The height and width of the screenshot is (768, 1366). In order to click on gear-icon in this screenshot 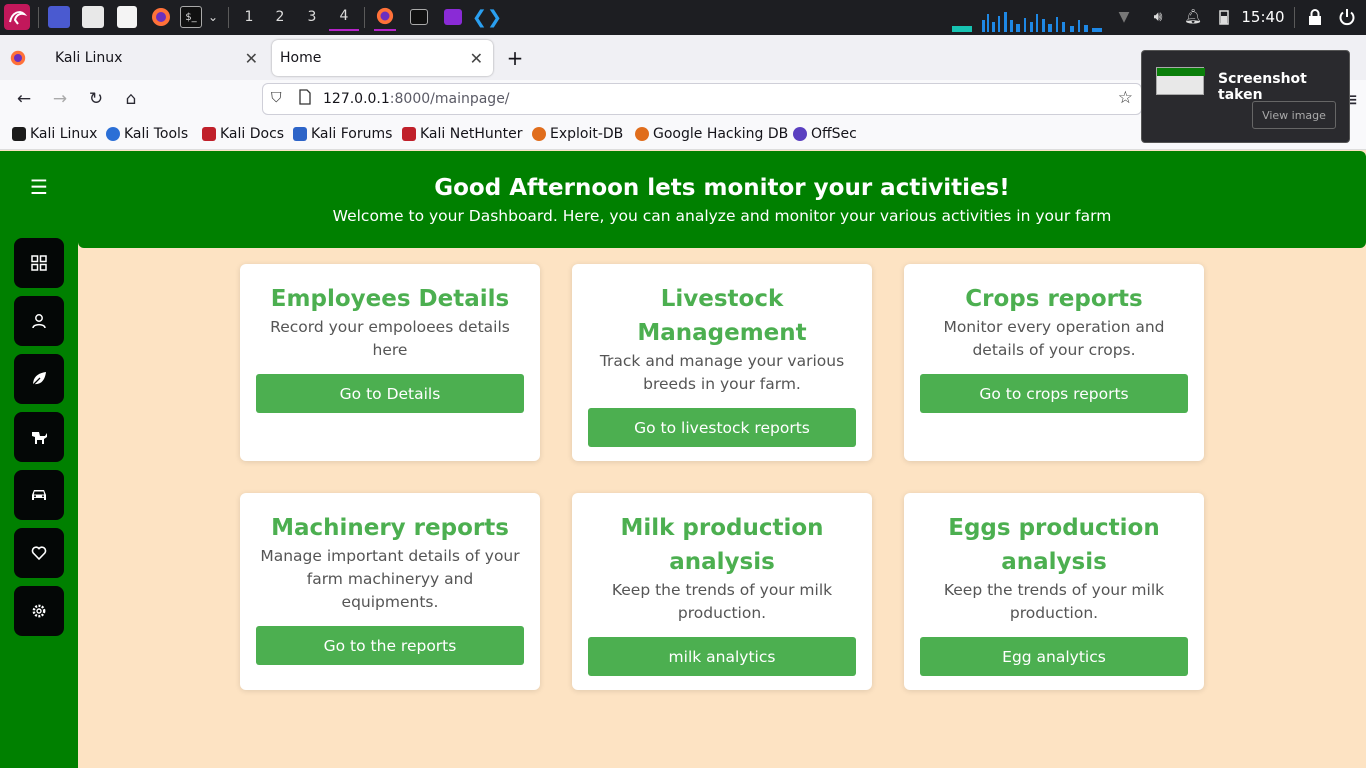, I will do `click(39, 611)`.